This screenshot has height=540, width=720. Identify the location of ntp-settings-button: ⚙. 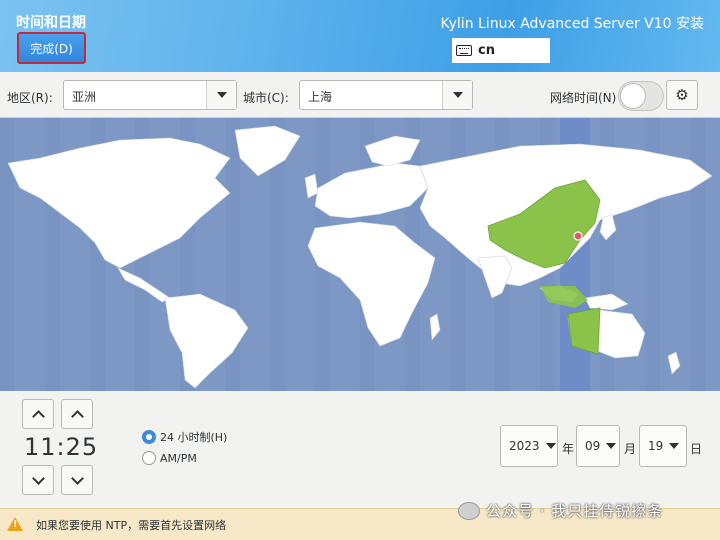
(682, 95).